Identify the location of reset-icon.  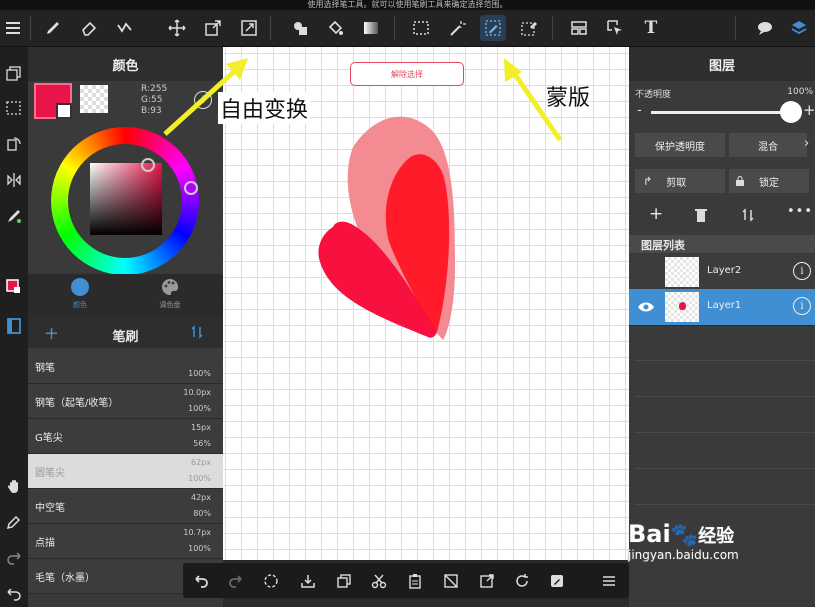
(522, 581).